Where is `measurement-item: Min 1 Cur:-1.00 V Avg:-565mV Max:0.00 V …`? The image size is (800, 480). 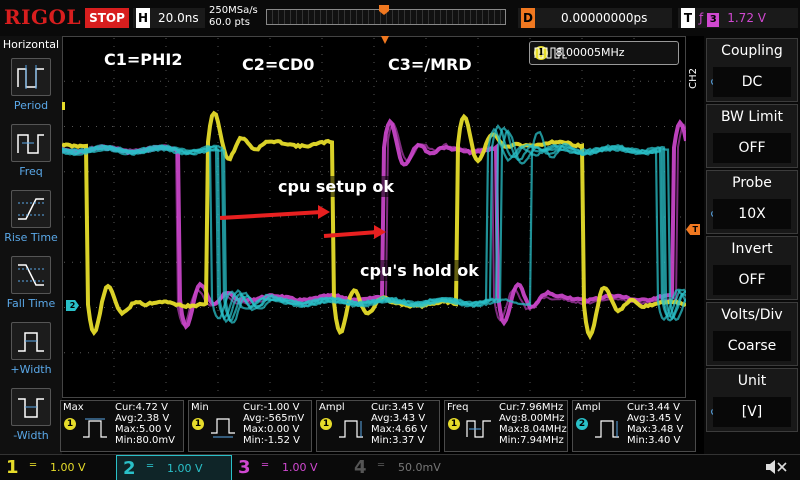 measurement-item: Min 1 Cur:-1.00 V Avg:-565mV Max:0.00 V … is located at coordinates (250, 426).